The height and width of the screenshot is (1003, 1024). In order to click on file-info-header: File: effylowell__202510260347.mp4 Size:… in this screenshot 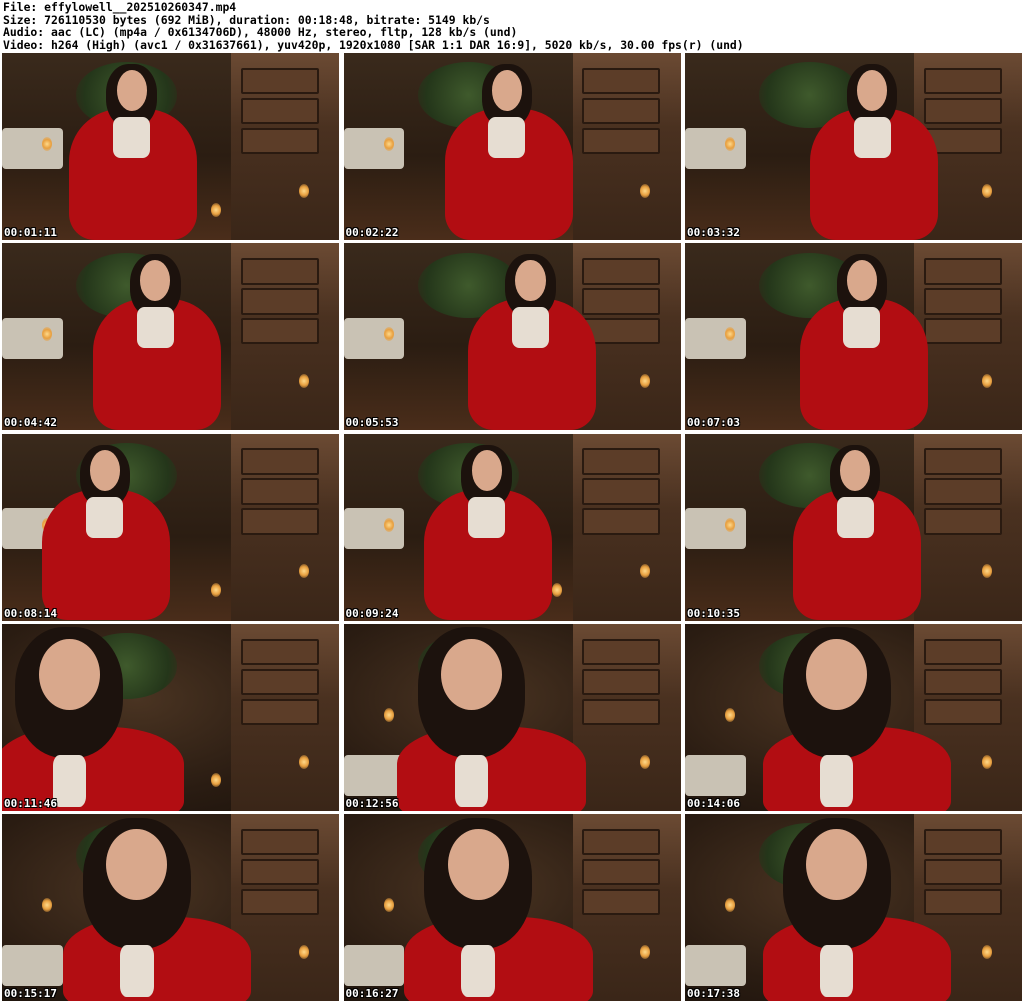, I will do `click(512, 26)`.